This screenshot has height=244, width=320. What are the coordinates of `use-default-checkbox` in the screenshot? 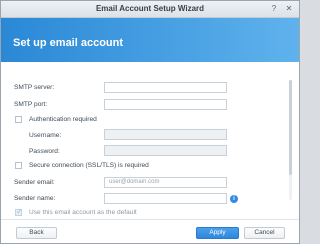 It's located at (19, 211).